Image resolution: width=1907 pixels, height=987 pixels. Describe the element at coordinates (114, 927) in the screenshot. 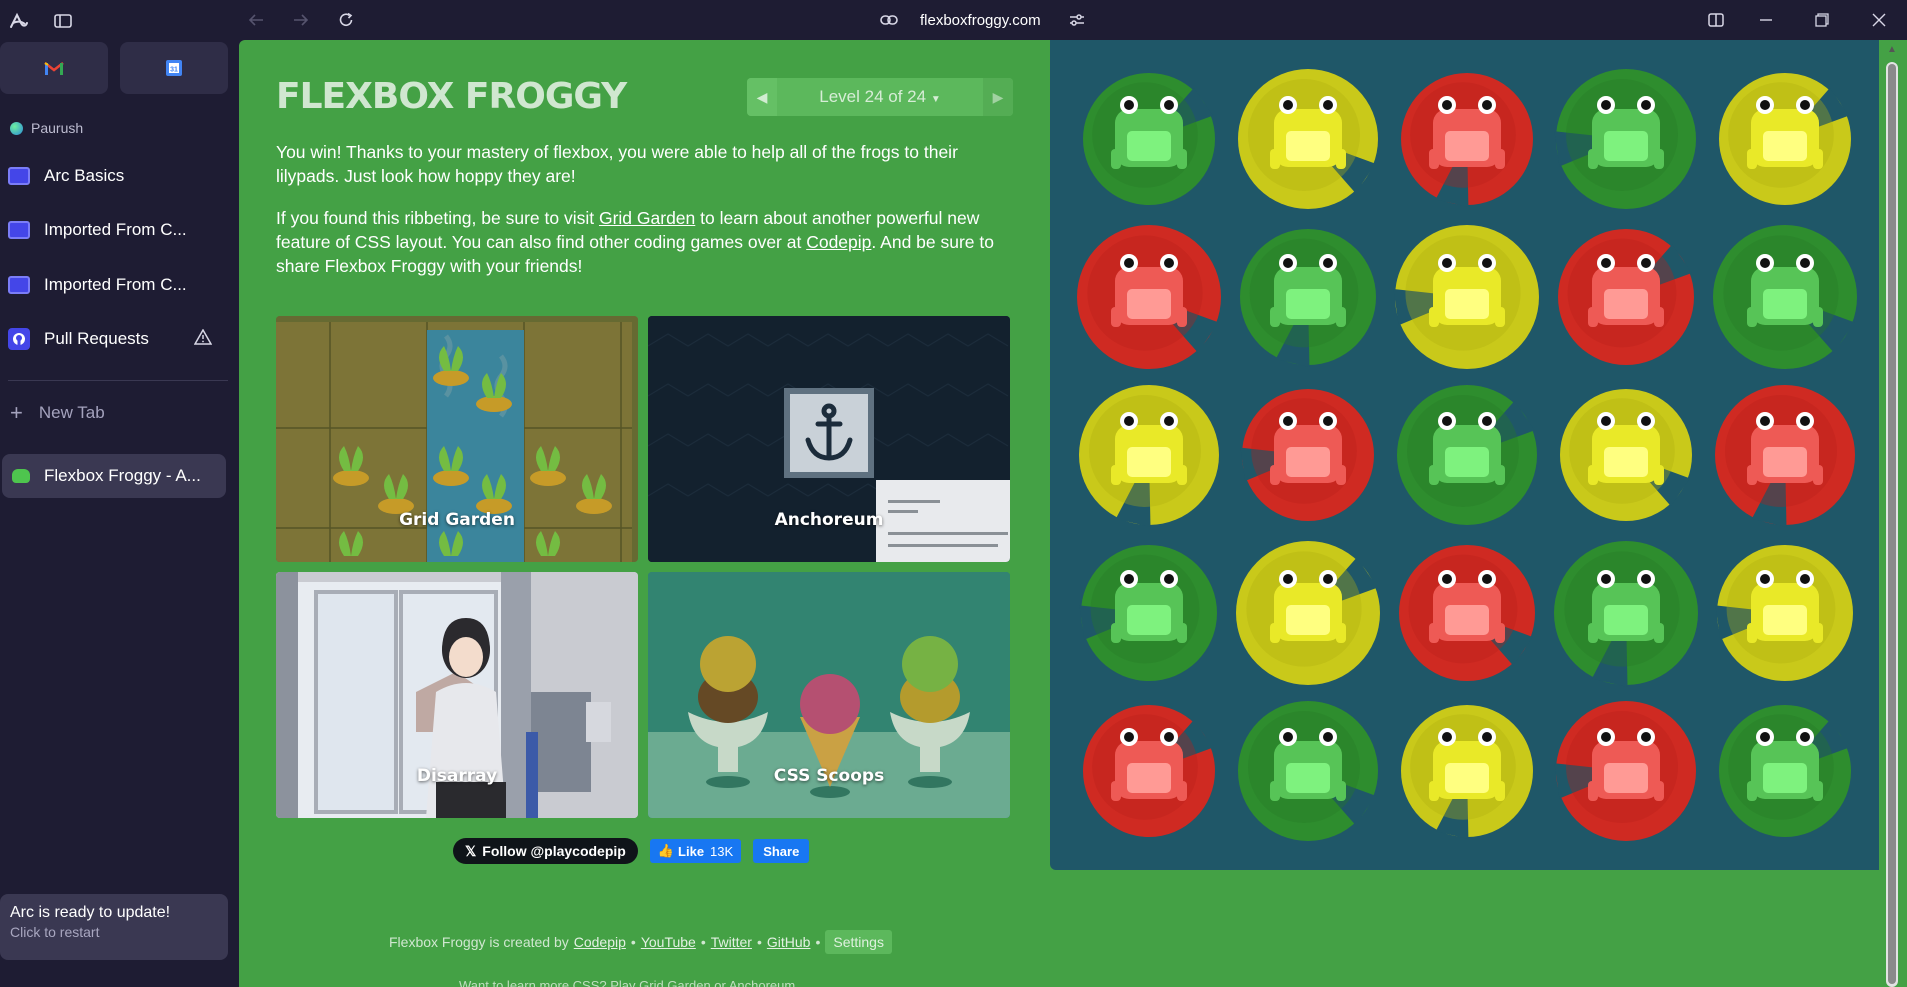

I see `update-banner: Arc is ready to update! Click to restart` at that location.